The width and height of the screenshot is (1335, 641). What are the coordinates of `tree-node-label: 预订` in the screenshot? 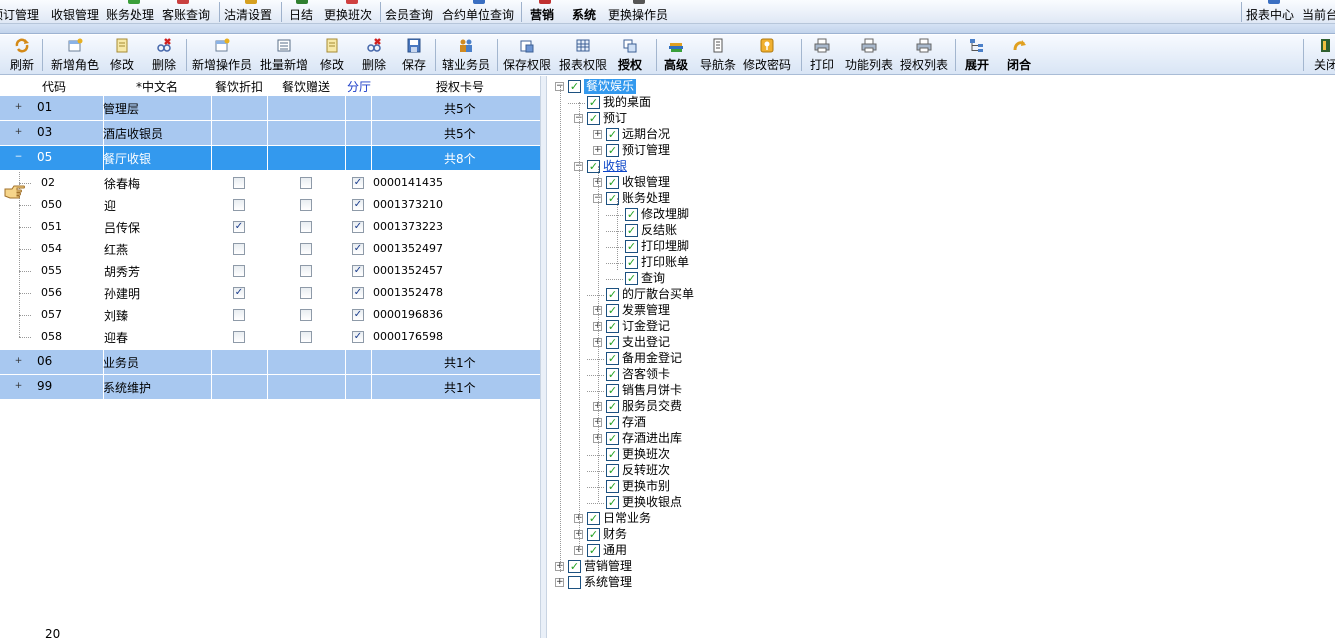 It's located at (615, 118).